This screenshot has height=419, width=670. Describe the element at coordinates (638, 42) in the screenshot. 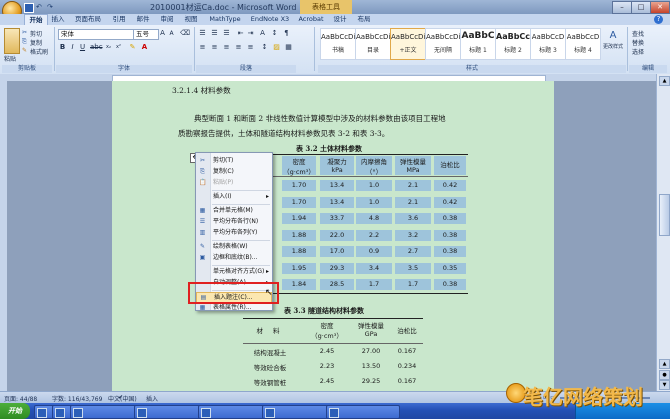

I see `replace-button: 替换` at that location.